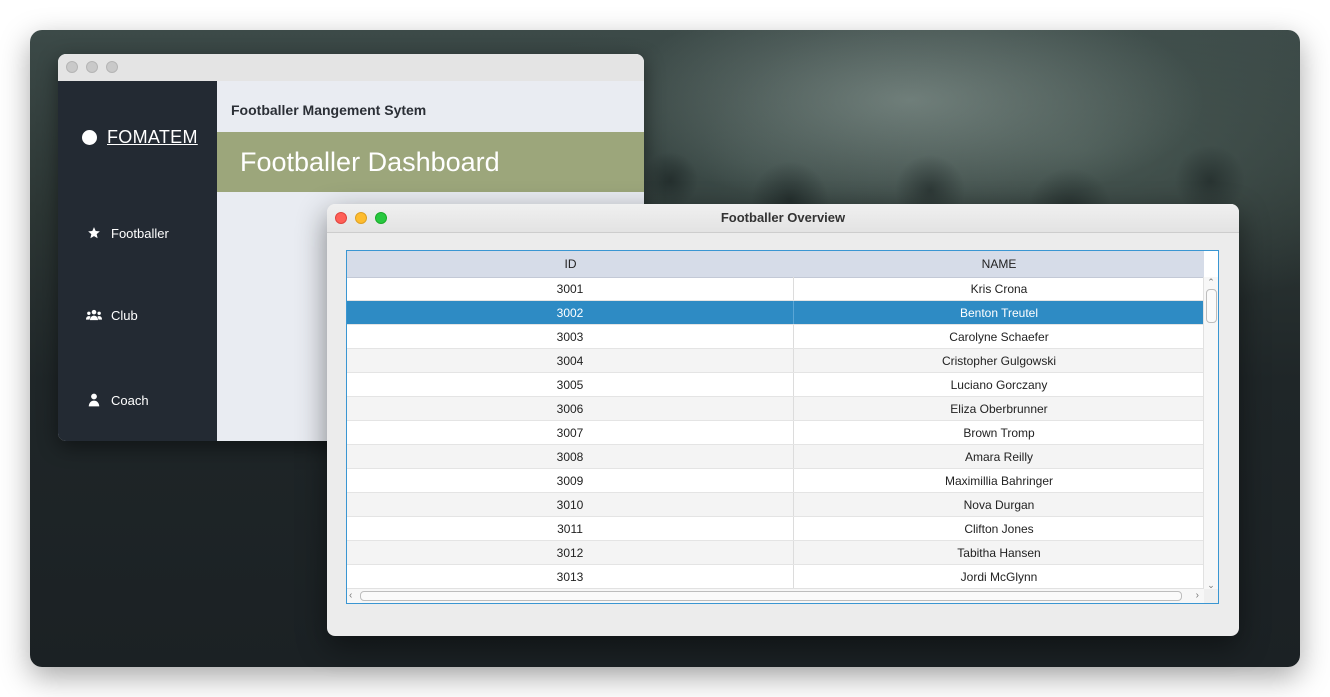 The width and height of the screenshot is (1330, 697). I want to click on cell-name: Cristopher Gulgowski, so click(999, 360).